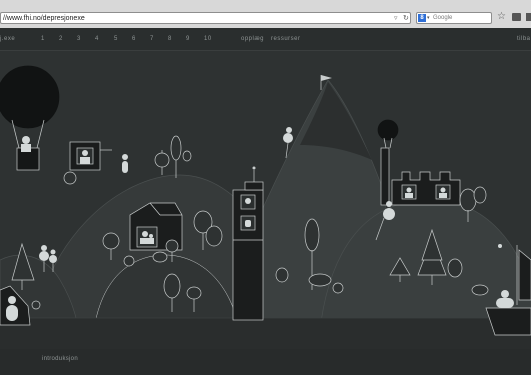 This screenshot has height=375, width=531. Describe the element at coordinates (116, 39) in the screenshot. I see `nav-chapter-5: 5` at that location.